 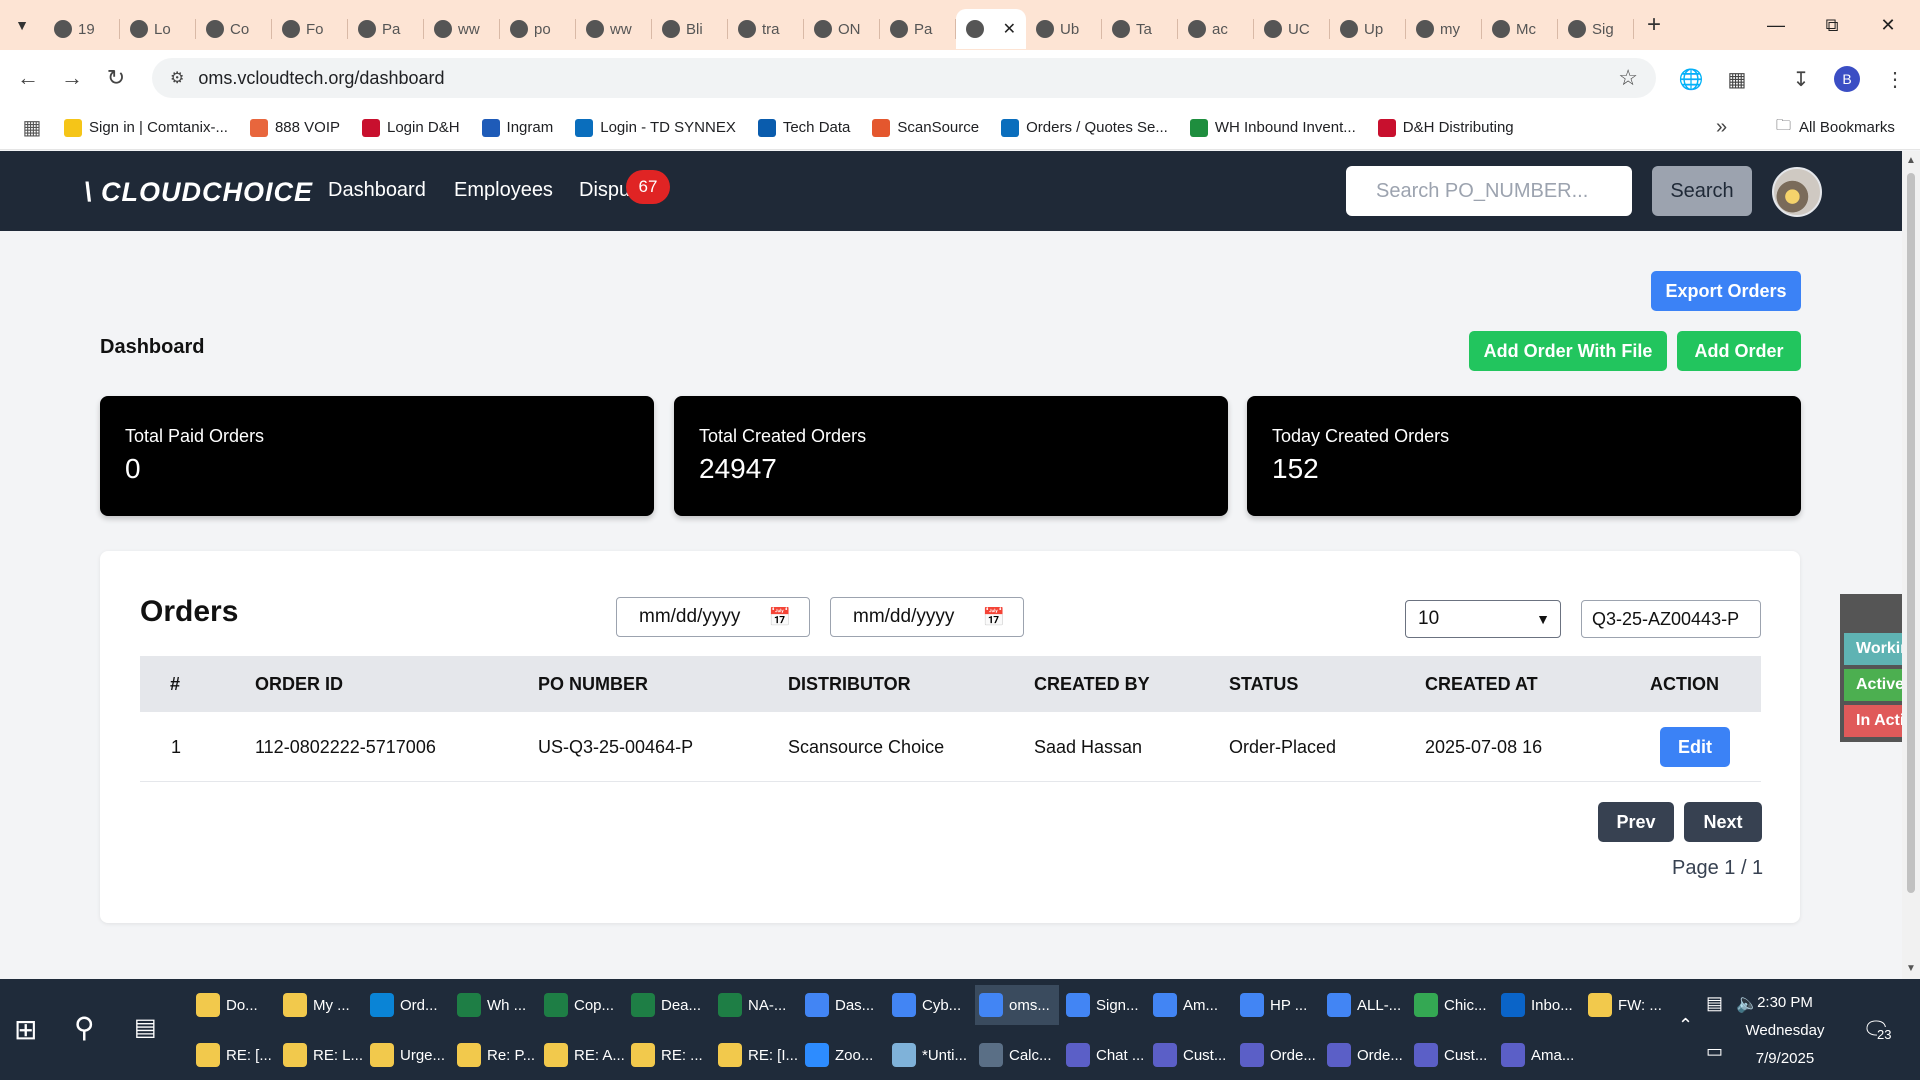 I want to click on browser-tab: ON, so click(x=842, y=29).